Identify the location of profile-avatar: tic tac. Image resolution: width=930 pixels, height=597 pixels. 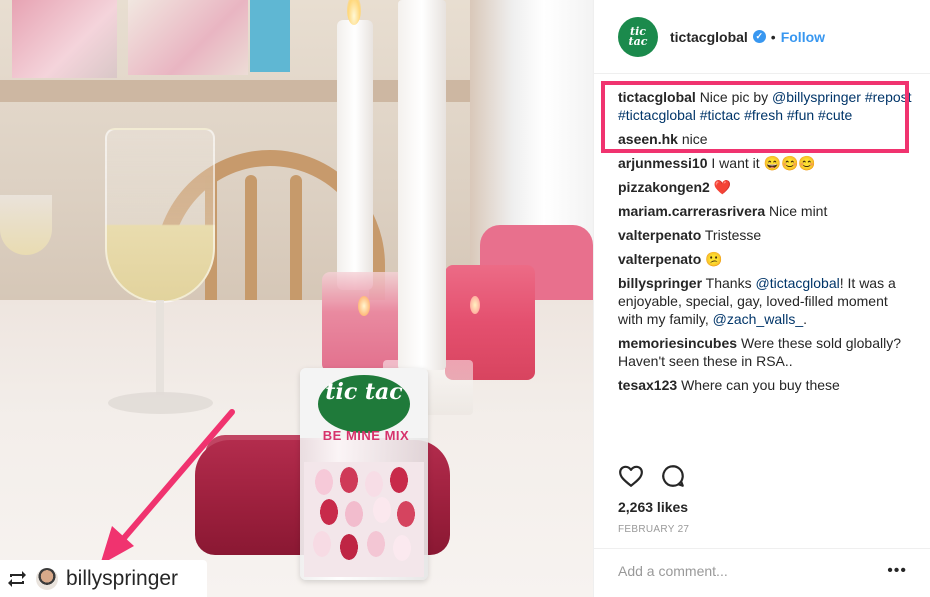
(638, 36).